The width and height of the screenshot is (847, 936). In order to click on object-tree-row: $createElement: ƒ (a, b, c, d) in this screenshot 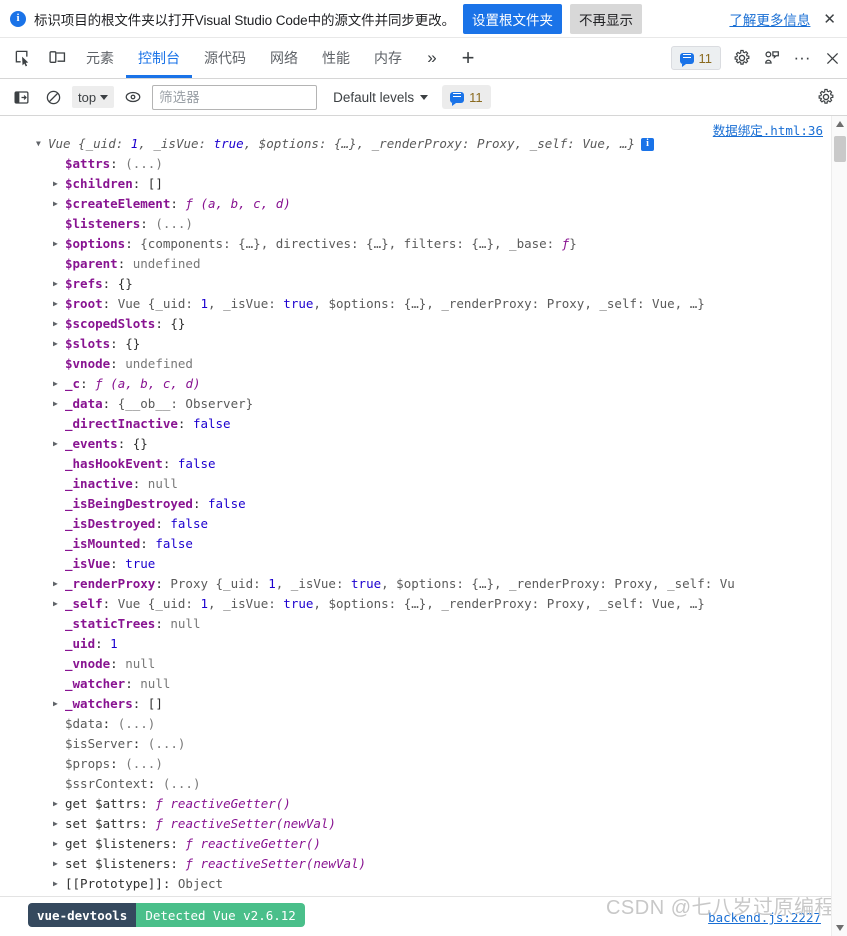, I will do `click(415, 204)`.